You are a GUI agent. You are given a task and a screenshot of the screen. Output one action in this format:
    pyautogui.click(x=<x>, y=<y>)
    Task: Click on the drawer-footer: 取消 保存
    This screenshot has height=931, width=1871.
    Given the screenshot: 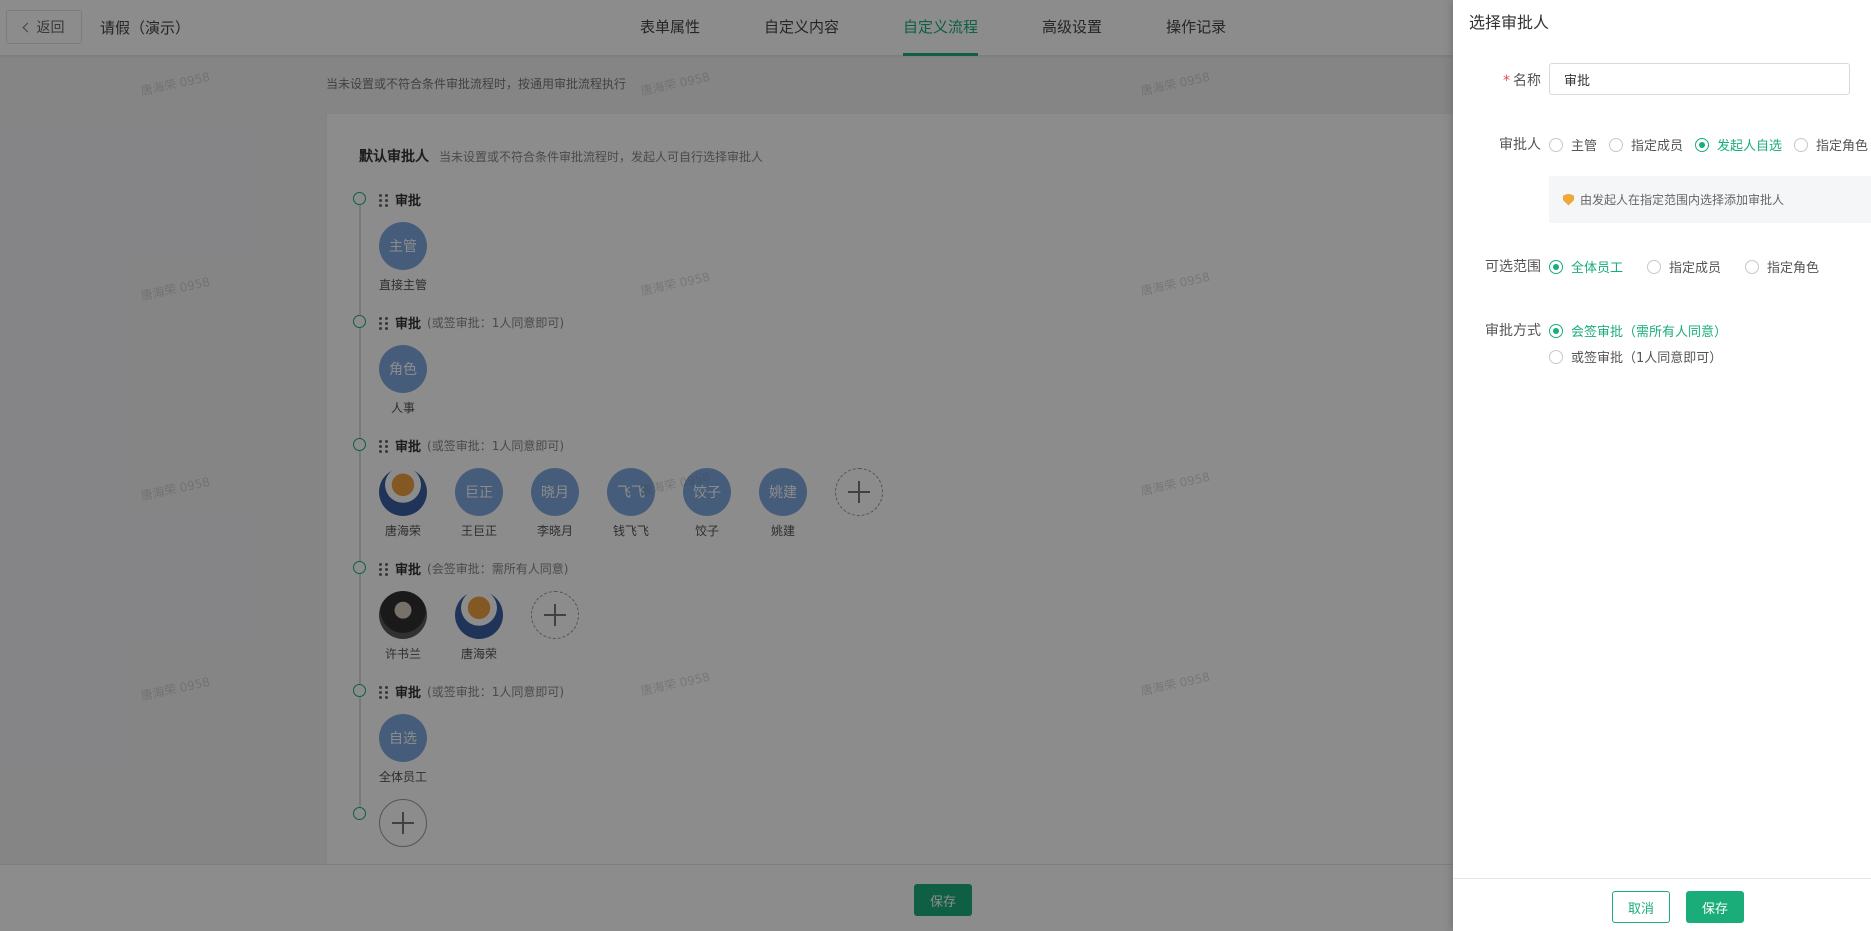 What is the action you would take?
    pyautogui.click(x=1662, y=904)
    